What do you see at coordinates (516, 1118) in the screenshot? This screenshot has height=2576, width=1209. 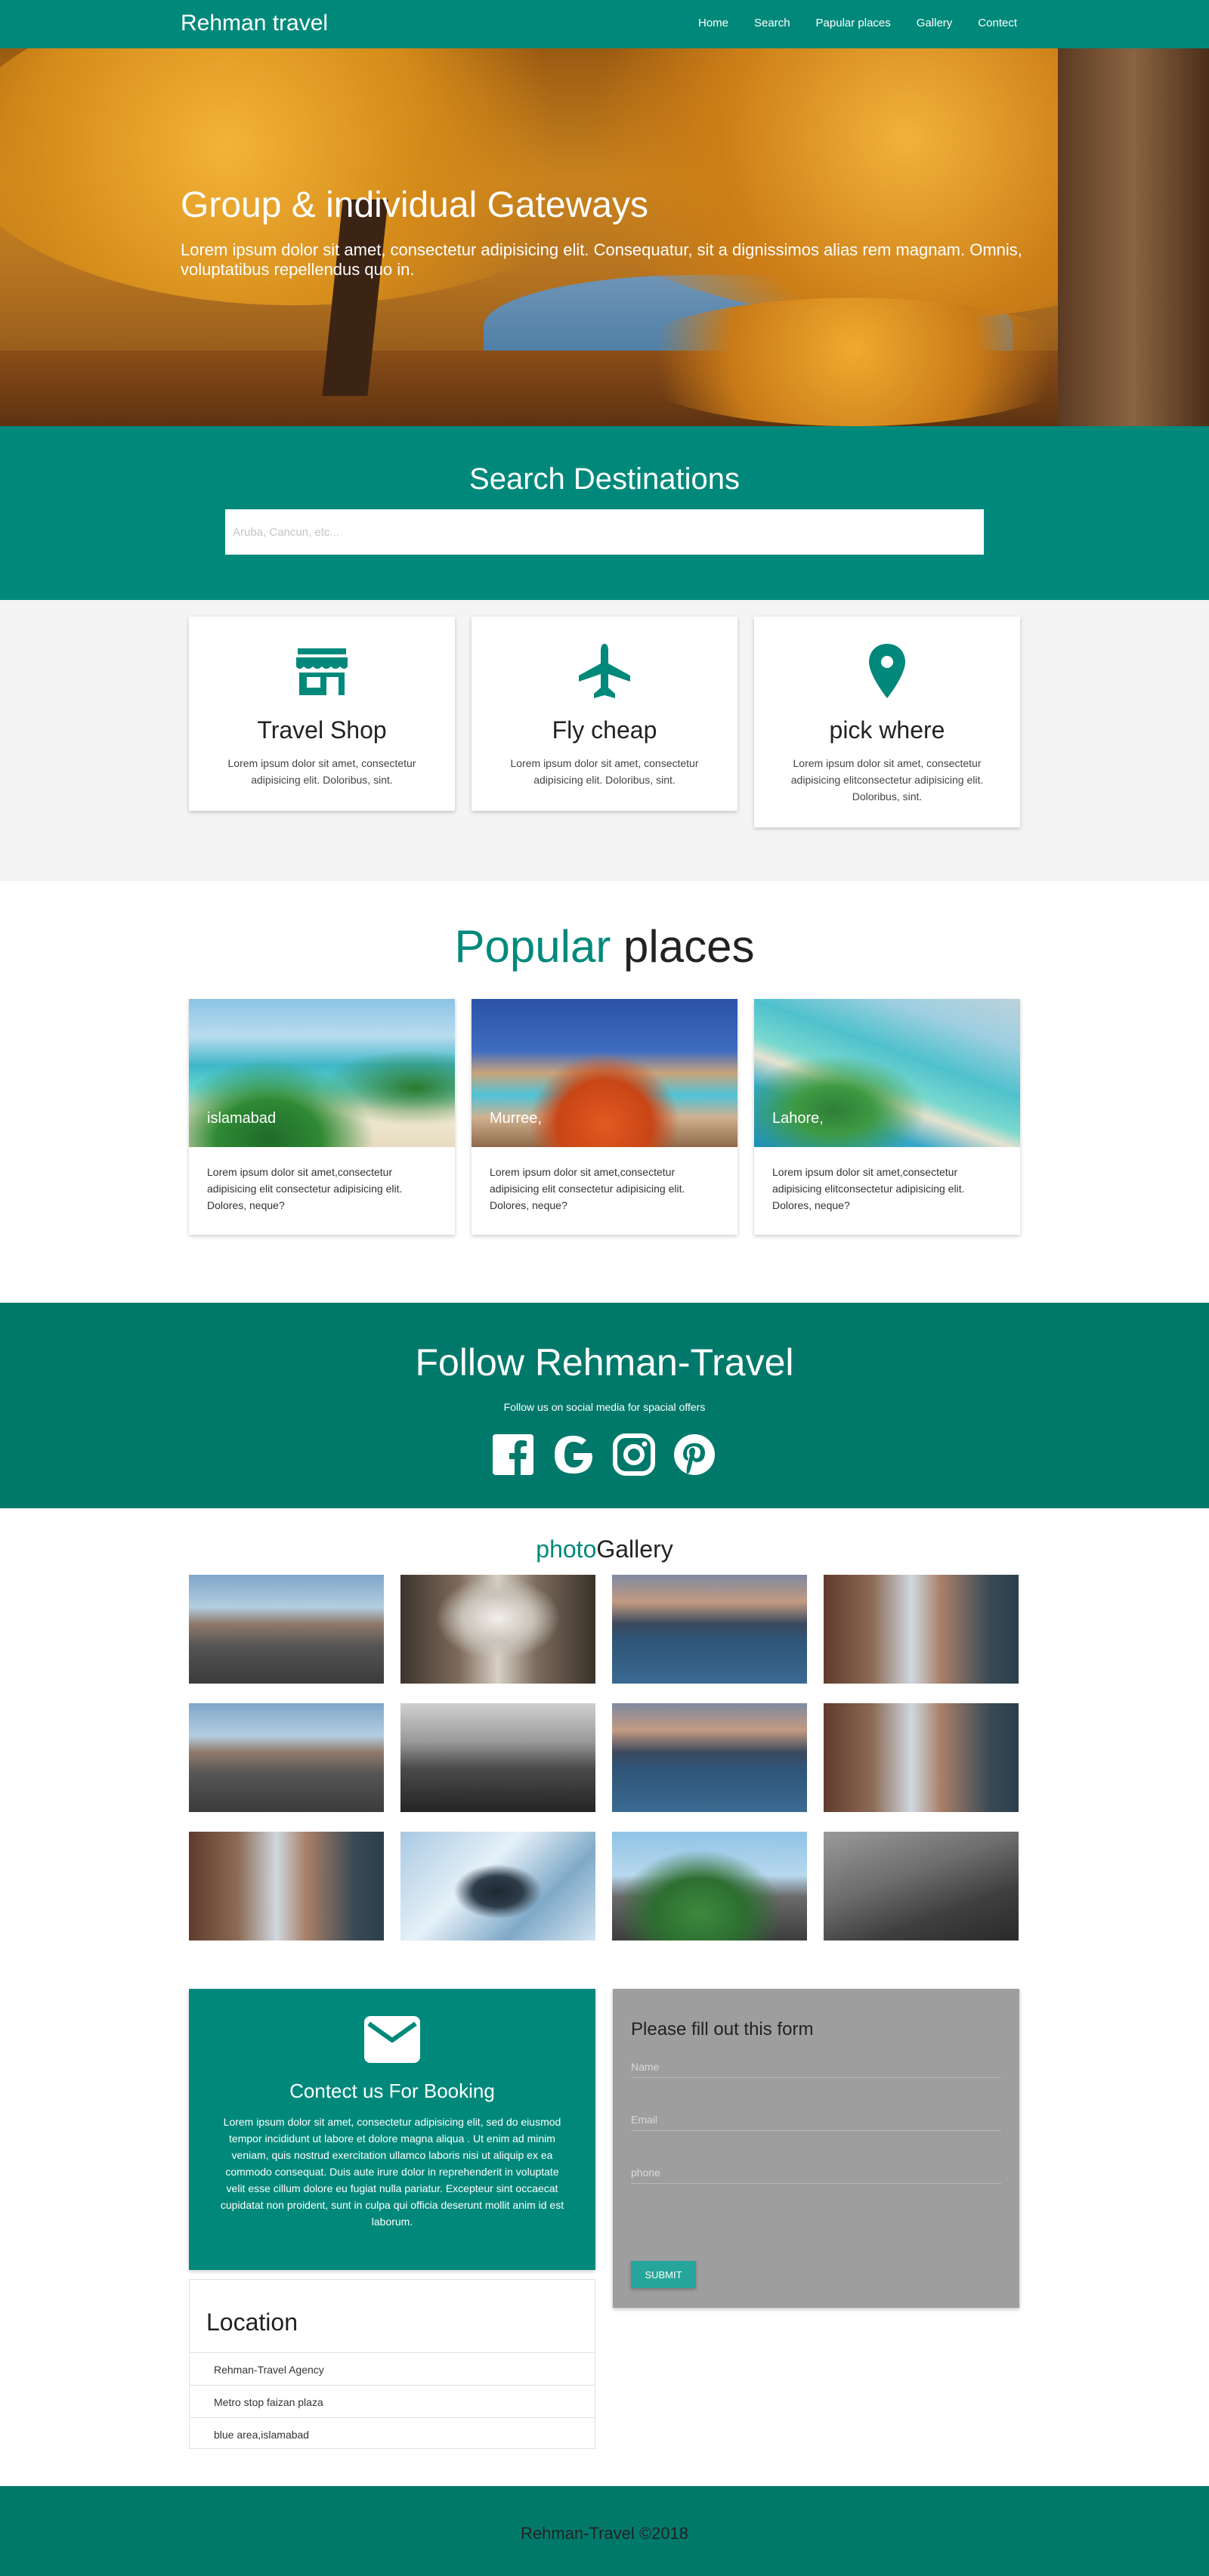 I see `place-name: Murree,` at bounding box center [516, 1118].